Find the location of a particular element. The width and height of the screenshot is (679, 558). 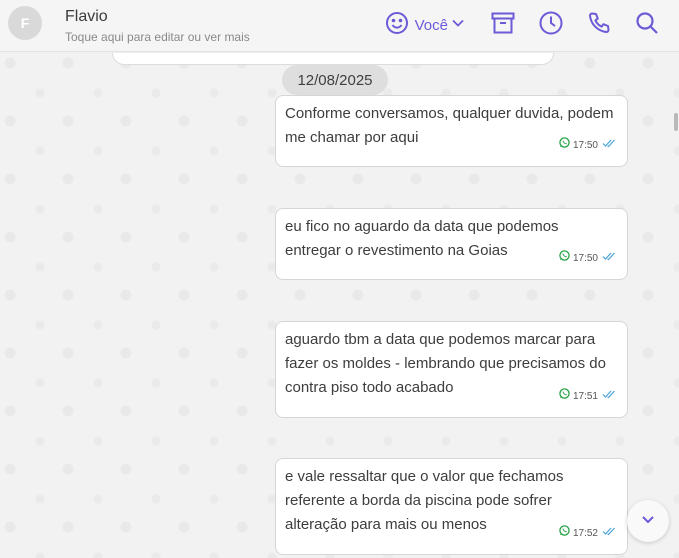

user-menu: Você is located at coordinates (425, 25).